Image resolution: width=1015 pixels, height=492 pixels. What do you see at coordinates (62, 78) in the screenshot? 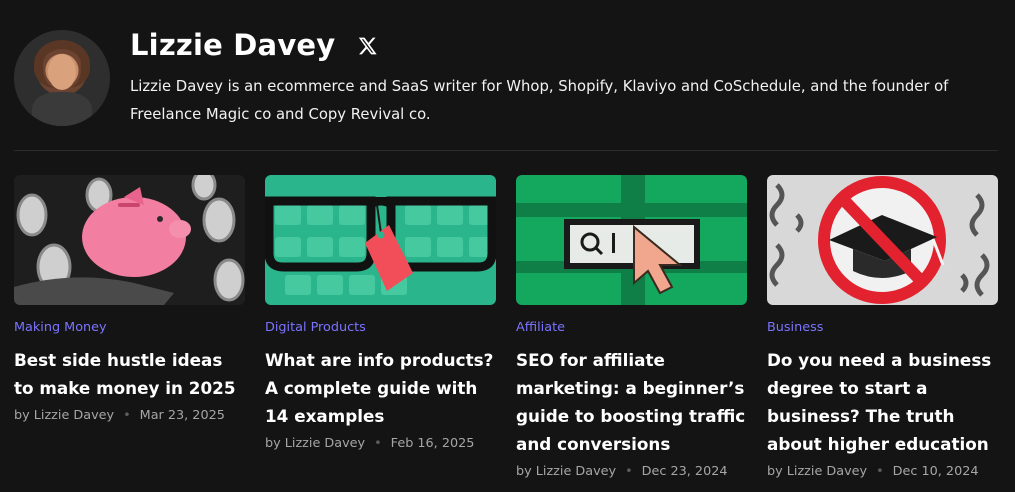
I see `author-avatar` at bounding box center [62, 78].